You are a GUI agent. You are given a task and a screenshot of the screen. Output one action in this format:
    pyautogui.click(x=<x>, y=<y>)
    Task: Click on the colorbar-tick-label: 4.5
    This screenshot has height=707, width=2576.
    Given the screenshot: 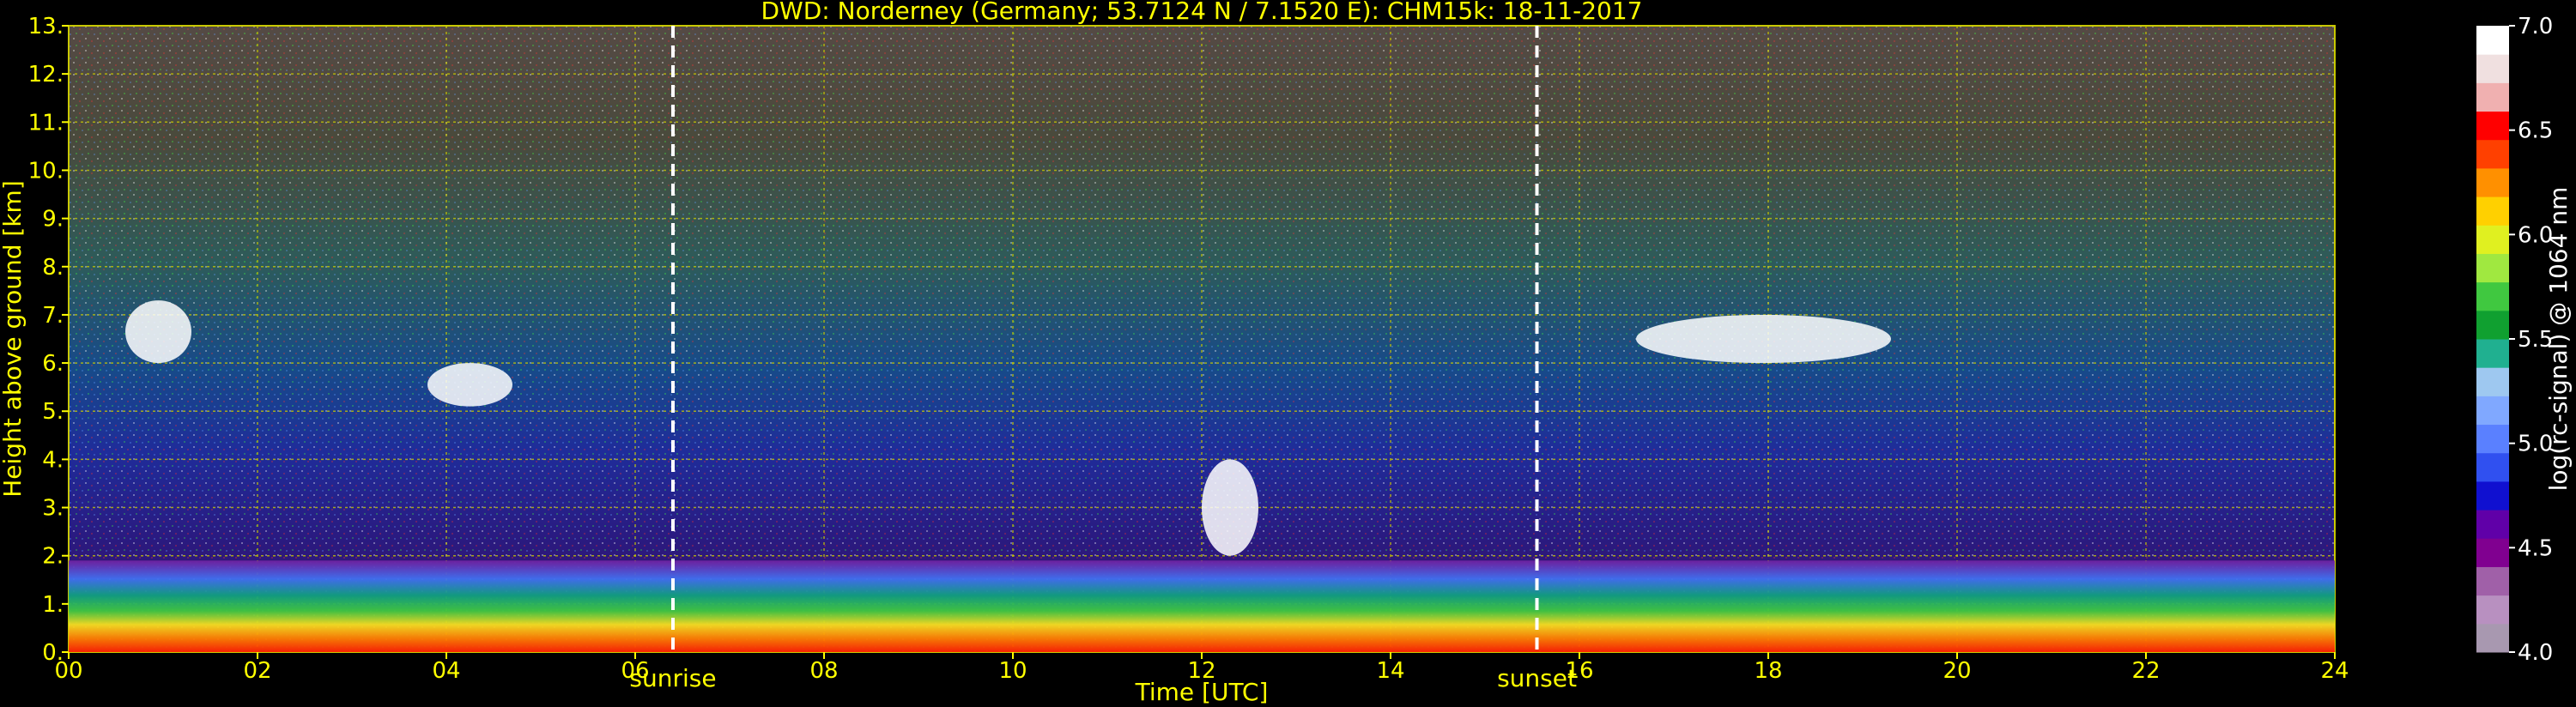 What is the action you would take?
    pyautogui.click(x=2535, y=548)
    